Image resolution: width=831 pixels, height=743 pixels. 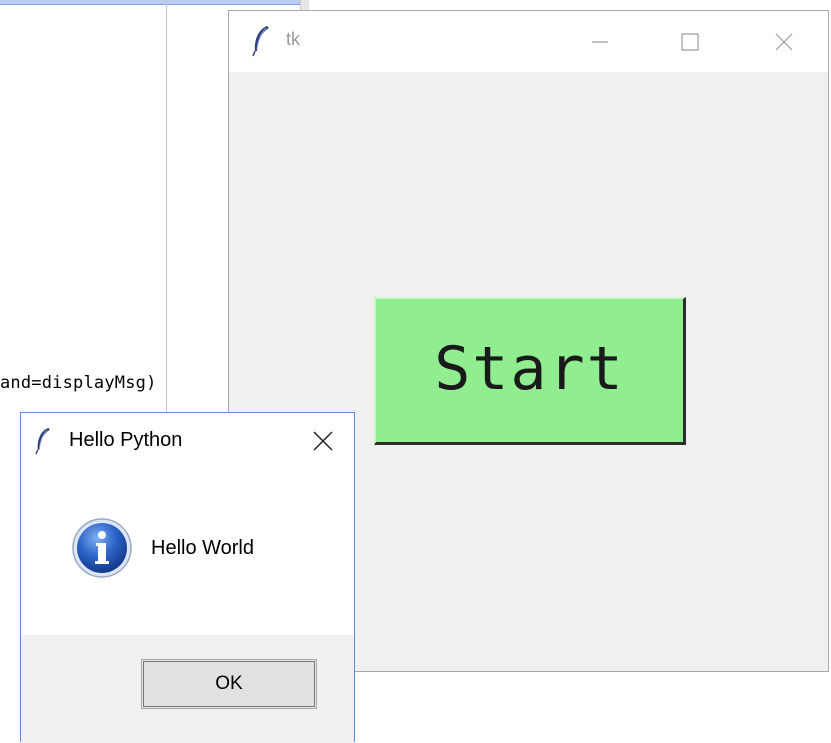 I want to click on maximize-icon, so click(x=690, y=41).